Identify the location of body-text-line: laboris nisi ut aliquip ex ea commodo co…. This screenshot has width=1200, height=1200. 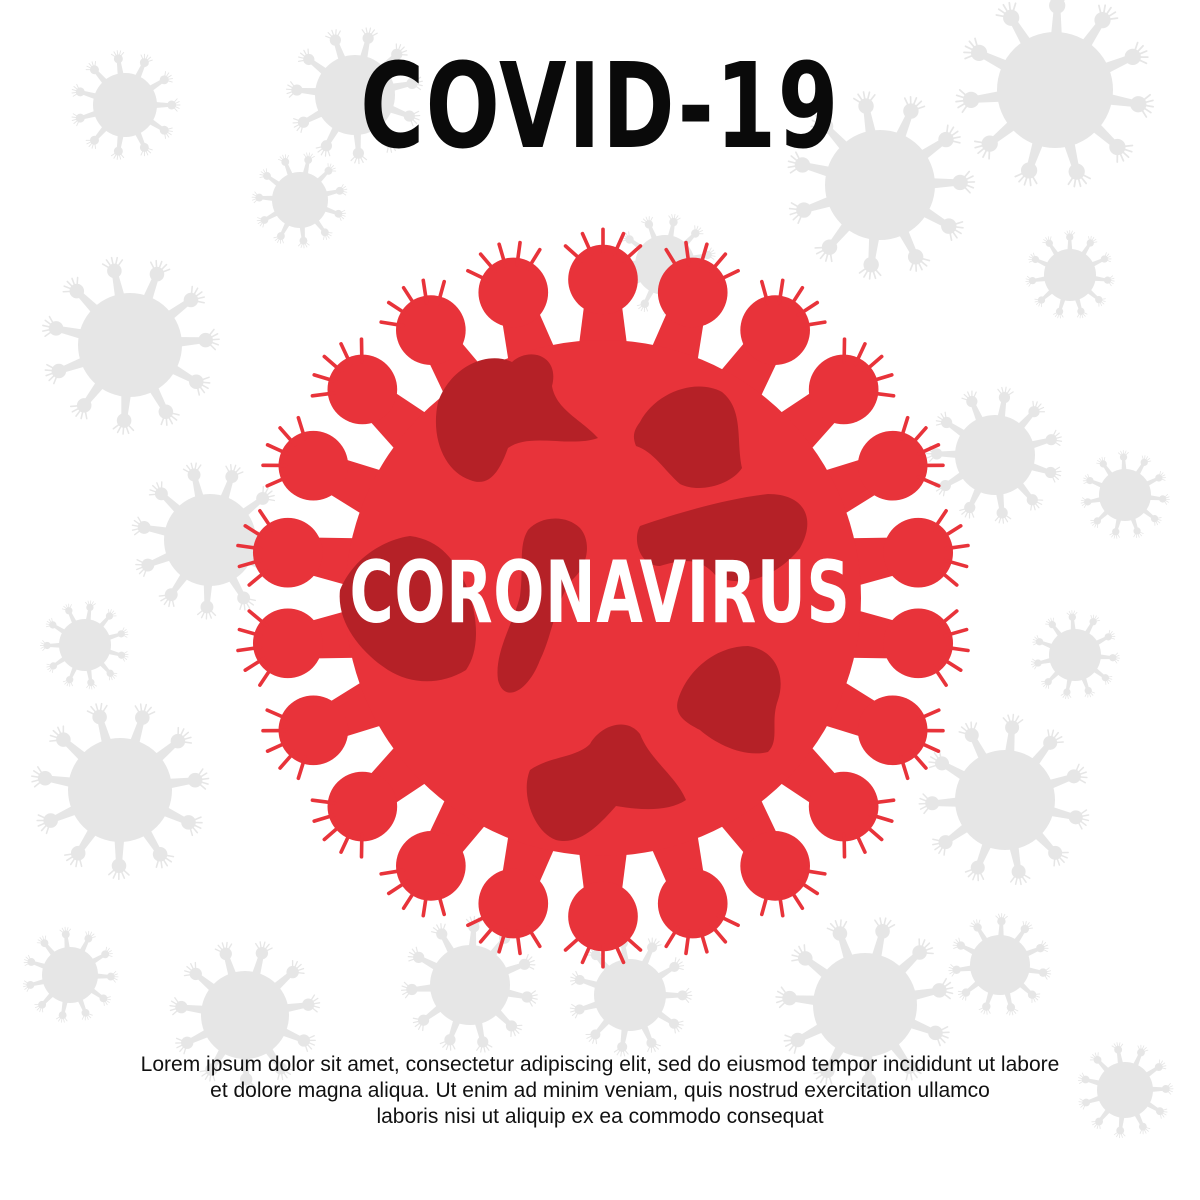
(600, 1116).